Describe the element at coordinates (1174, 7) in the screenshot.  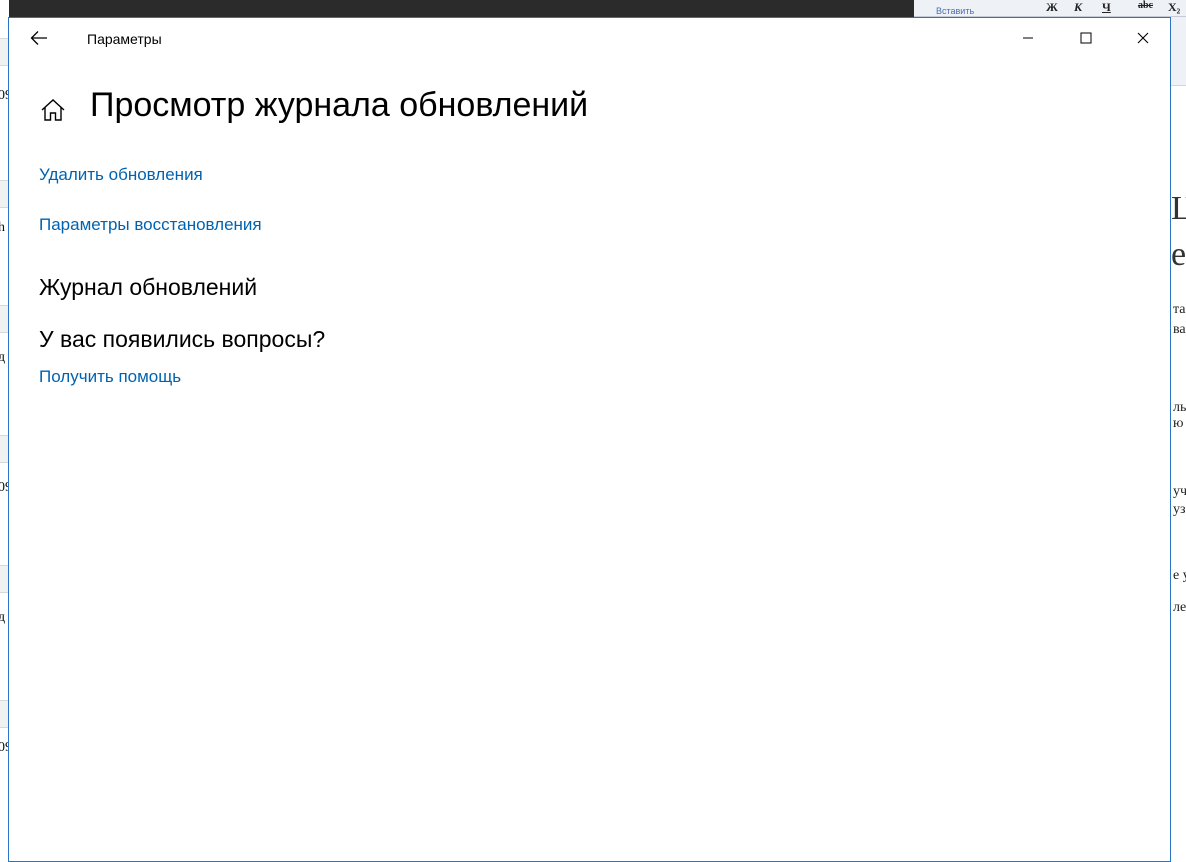
I see `bg-ribbon-subscript: X₂` at that location.